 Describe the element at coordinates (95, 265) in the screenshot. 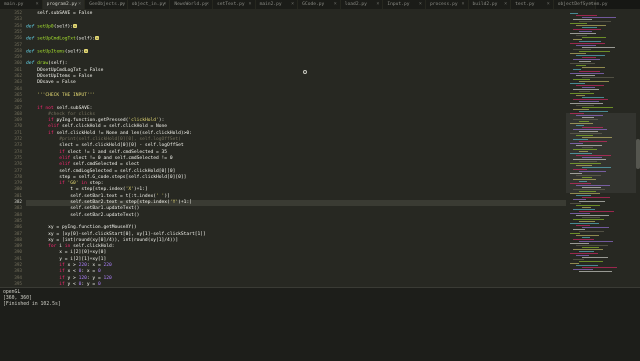

I see `code-token: : x =` at that location.